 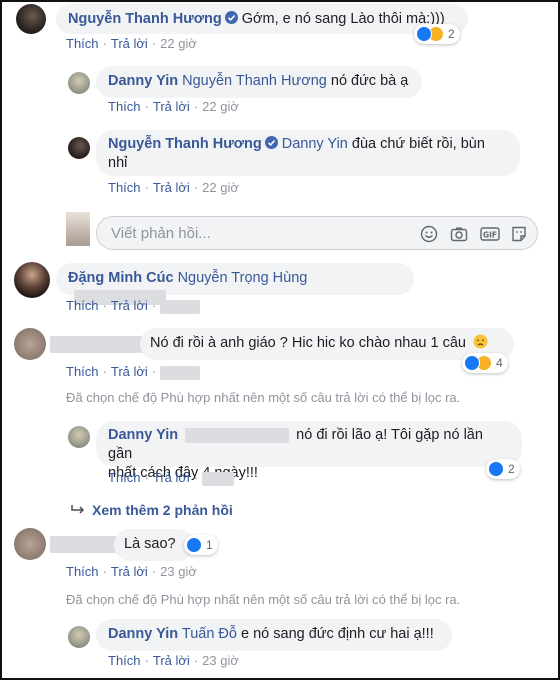 I want to click on reaction-count: 1, so click(x=209, y=545).